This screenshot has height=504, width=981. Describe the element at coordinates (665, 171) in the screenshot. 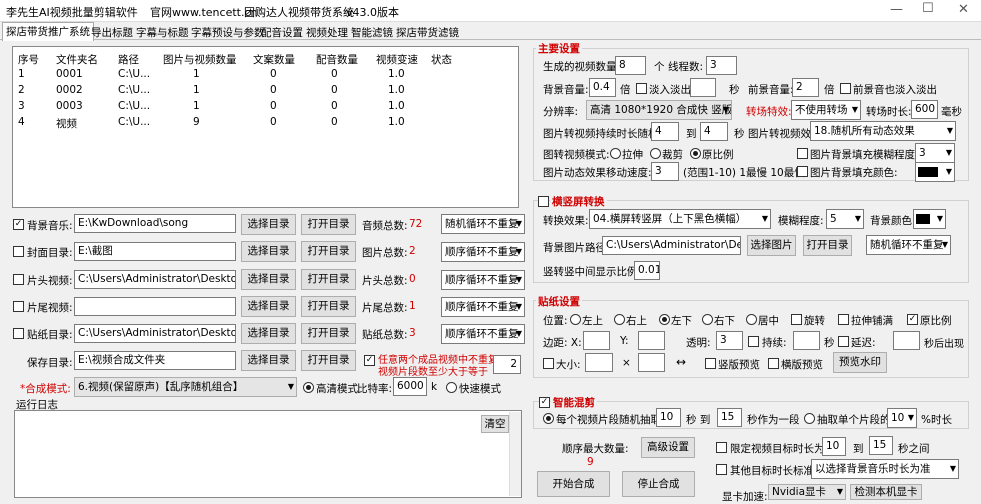

I see `move-speed-field: 3` at that location.